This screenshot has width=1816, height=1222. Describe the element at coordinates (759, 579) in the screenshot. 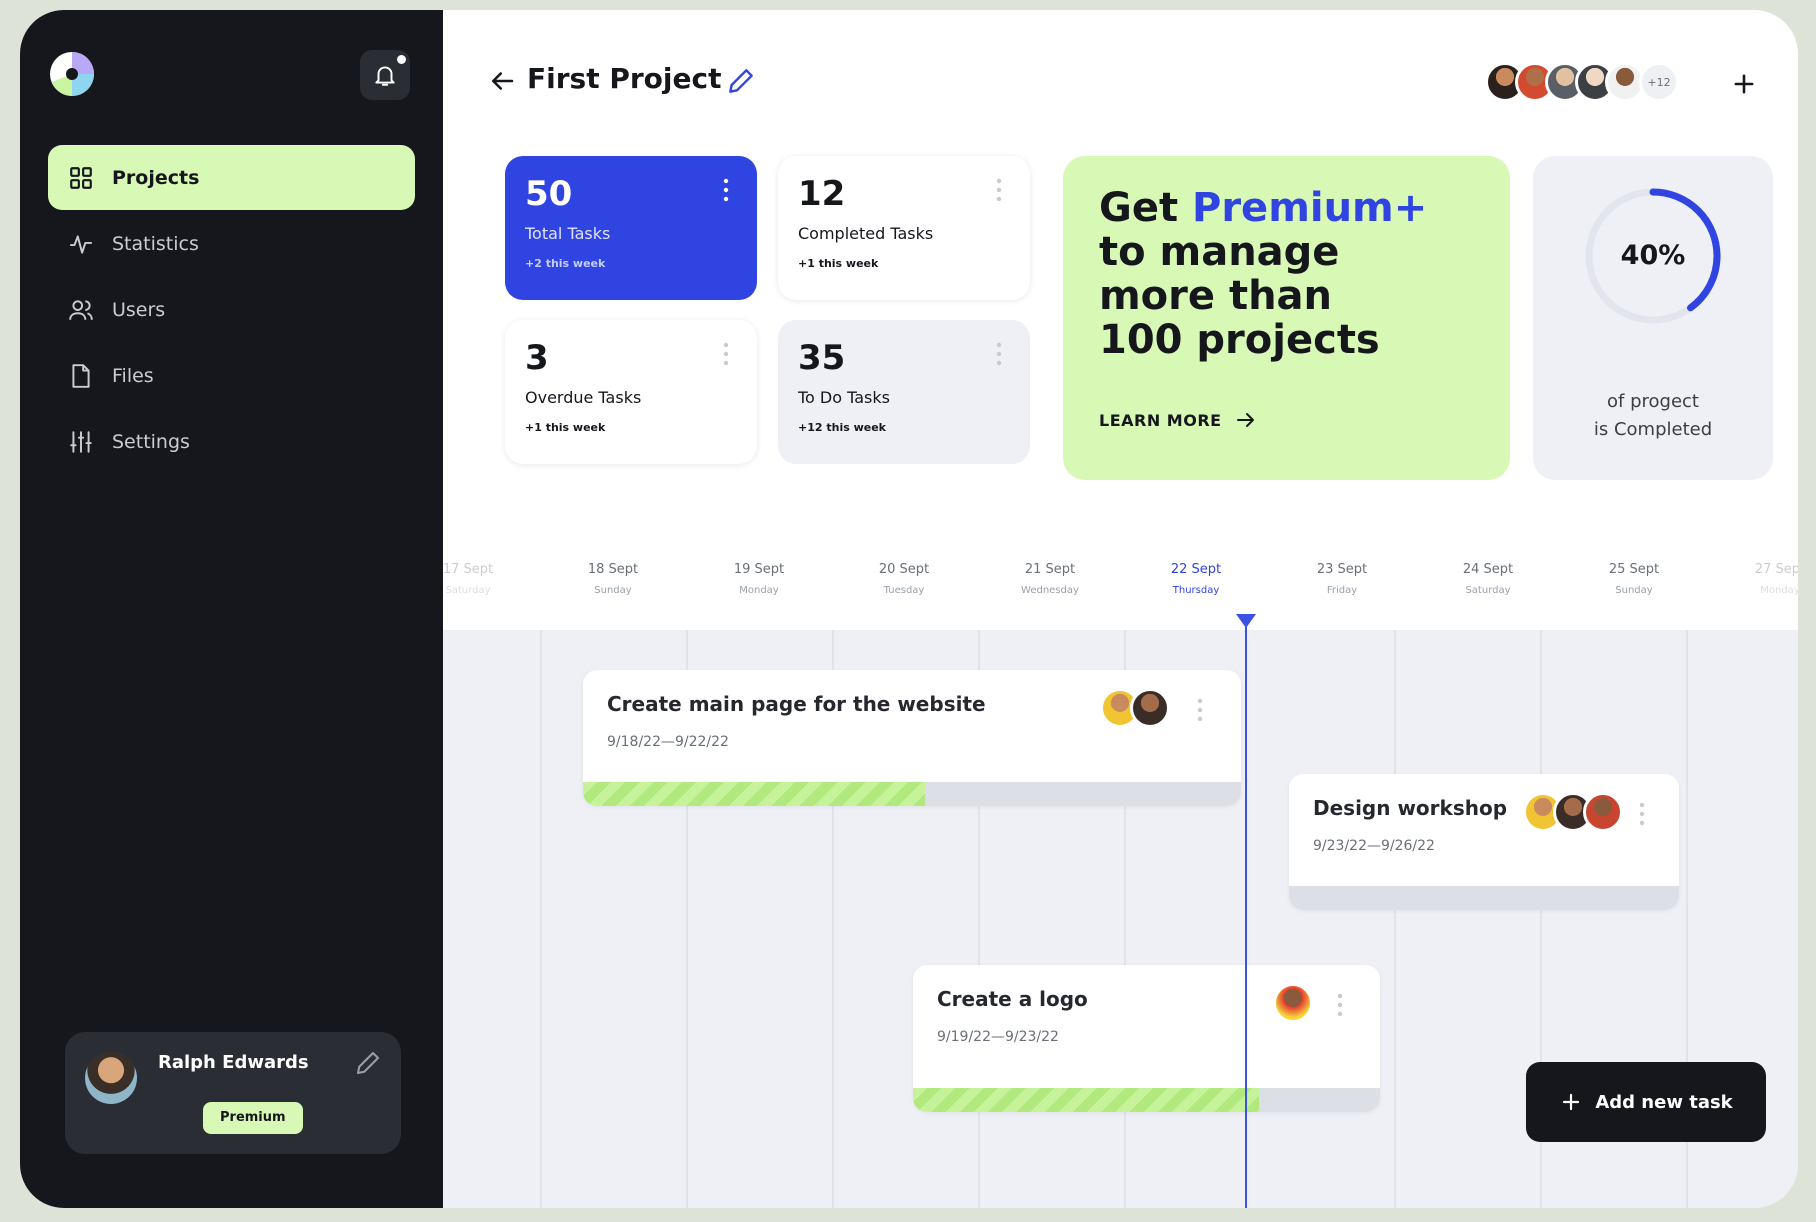

I see `timeline-day: 19 Sept Monday` at that location.